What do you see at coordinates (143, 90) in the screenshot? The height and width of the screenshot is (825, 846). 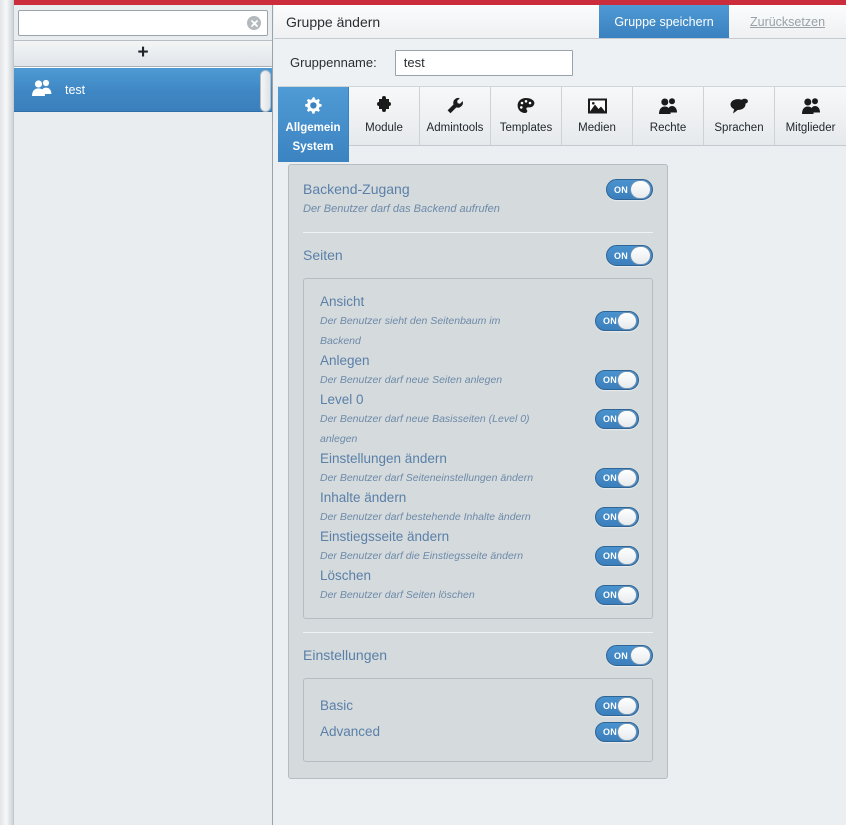 I see `list-item: test` at bounding box center [143, 90].